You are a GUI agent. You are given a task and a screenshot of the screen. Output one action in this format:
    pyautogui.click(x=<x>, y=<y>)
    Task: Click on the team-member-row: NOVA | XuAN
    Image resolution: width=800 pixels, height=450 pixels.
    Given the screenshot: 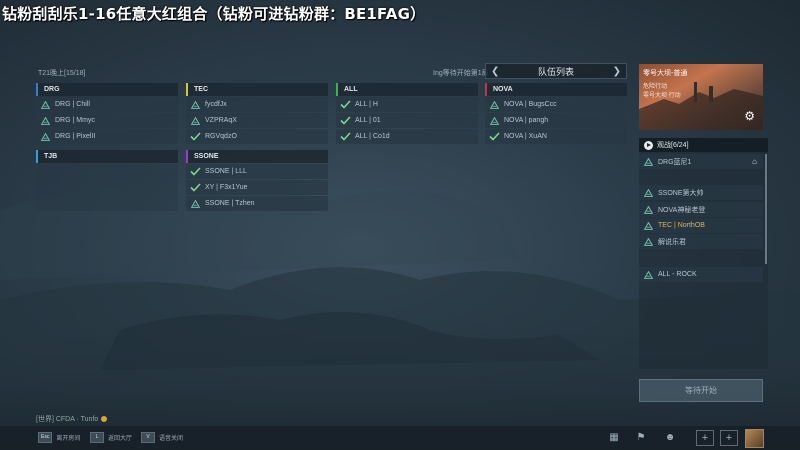 What is the action you would take?
    pyautogui.click(x=556, y=136)
    